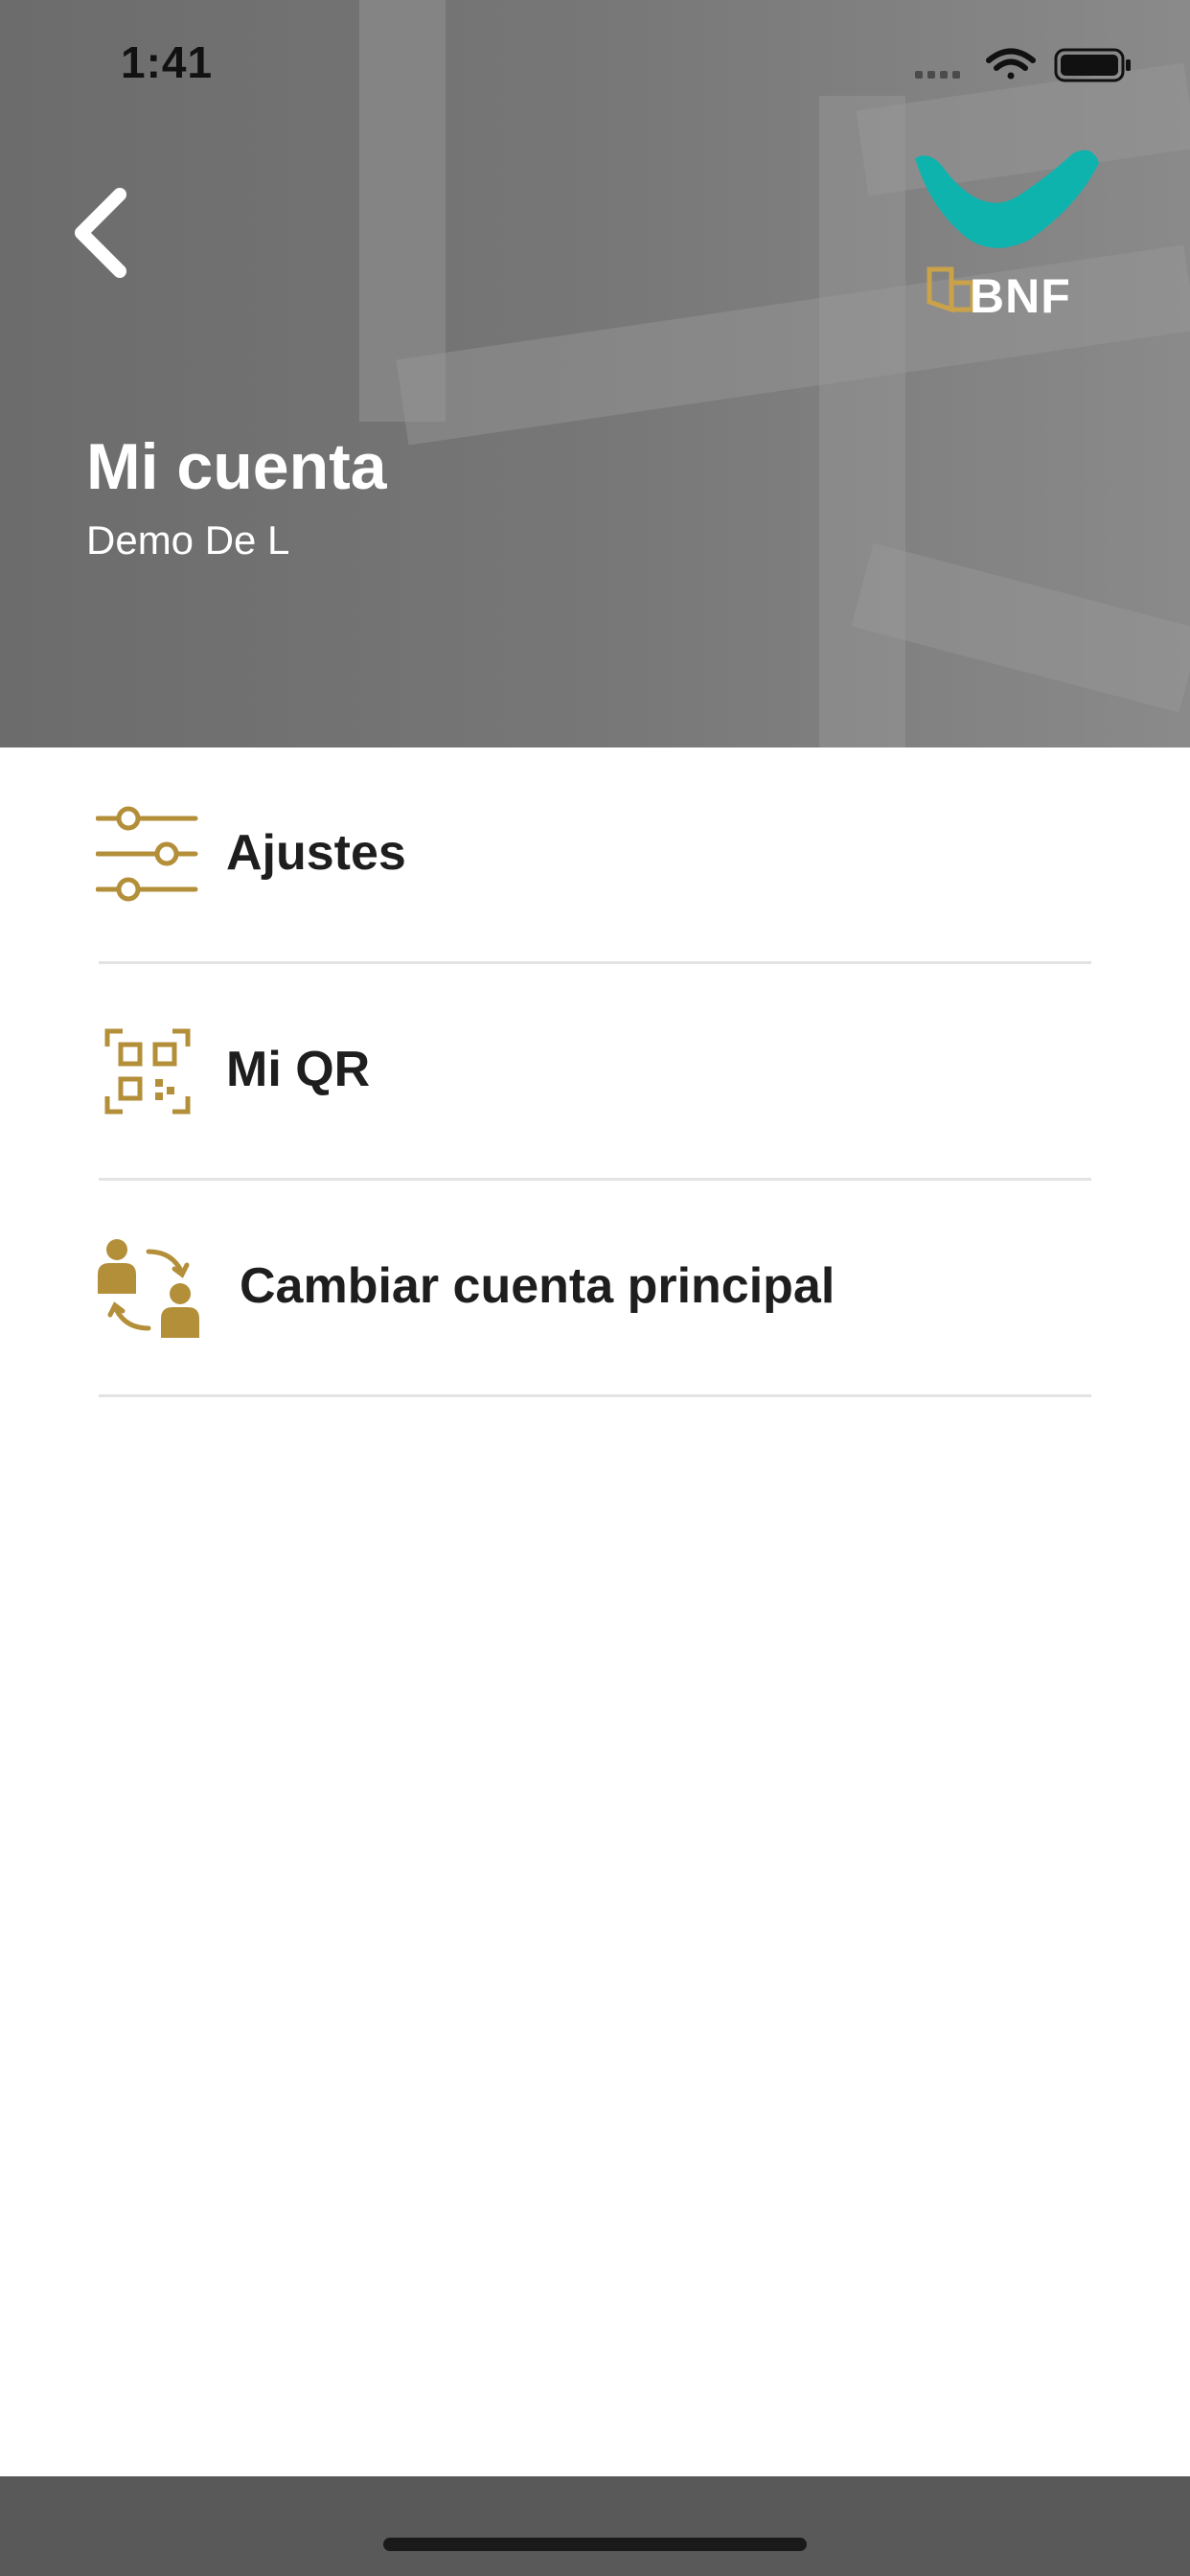  What do you see at coordinates (237, 467) in the screenshot?
I see `page-title: Mi cuenta` at bounding box center [237, 467].